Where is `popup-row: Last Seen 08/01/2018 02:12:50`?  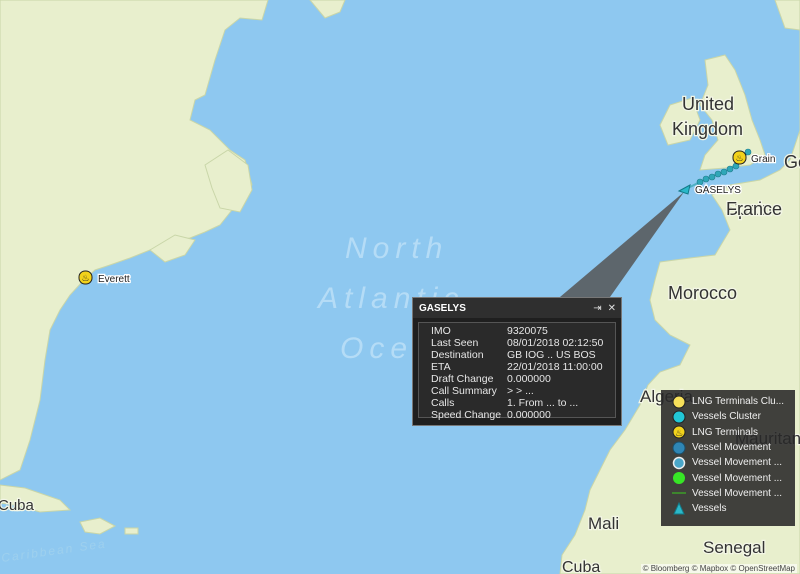
popup-row: Last Seen 08/01/2018 02:12:50 is located at coordinates (523, 343).